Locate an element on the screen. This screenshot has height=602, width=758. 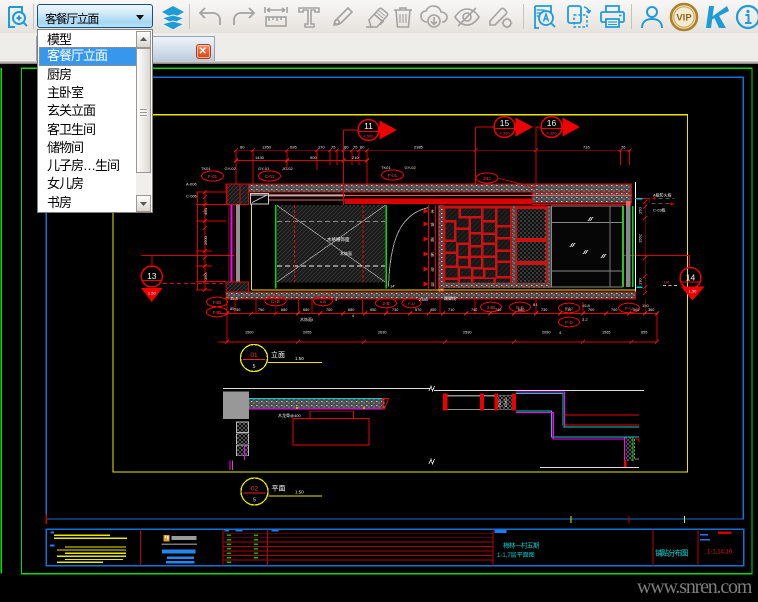
svg-text: 15.8 is located at coordinates (234, 298).